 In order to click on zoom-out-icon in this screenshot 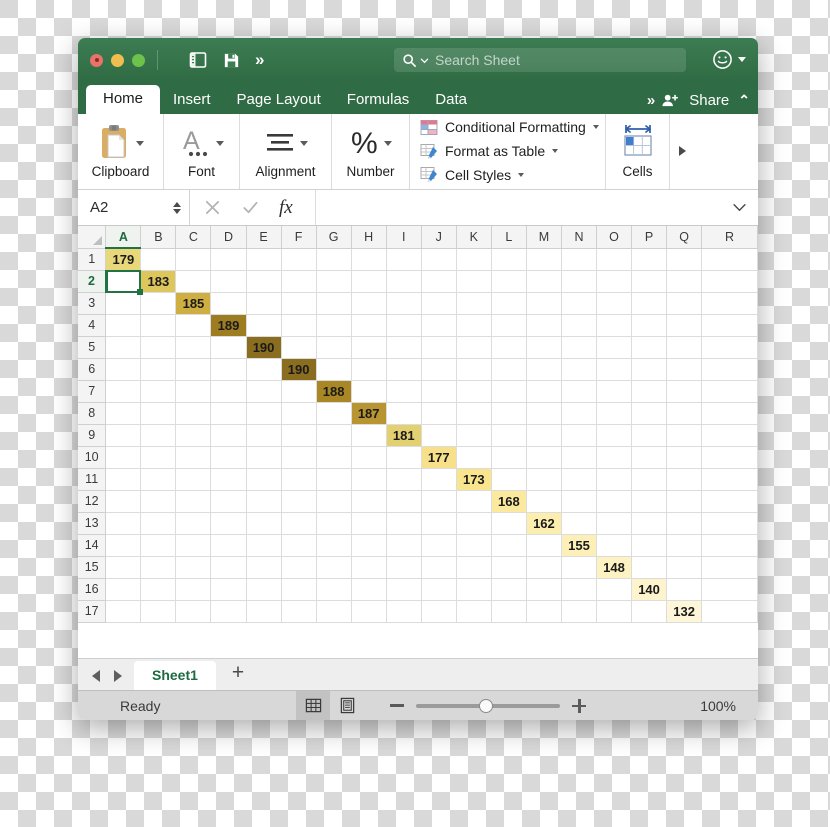, I will do `click(397, 705)`.